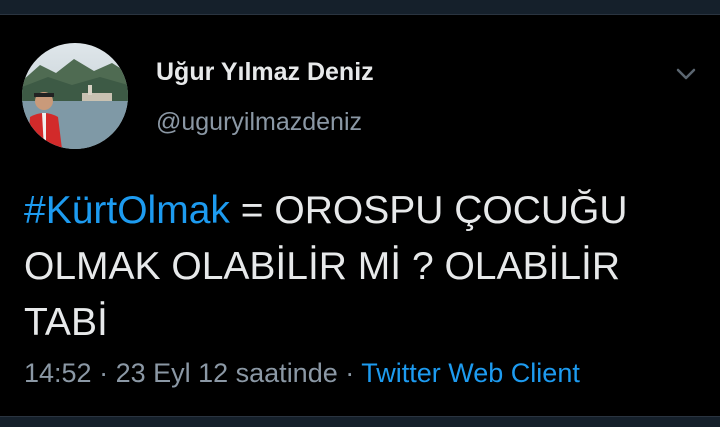 The height and width of the screenshot is (427, 720). What do you see at coordinates (127, 210) in the screenshot?
I see `hashtag-link: #KürtOlmak` at bounding box center [127, 210].